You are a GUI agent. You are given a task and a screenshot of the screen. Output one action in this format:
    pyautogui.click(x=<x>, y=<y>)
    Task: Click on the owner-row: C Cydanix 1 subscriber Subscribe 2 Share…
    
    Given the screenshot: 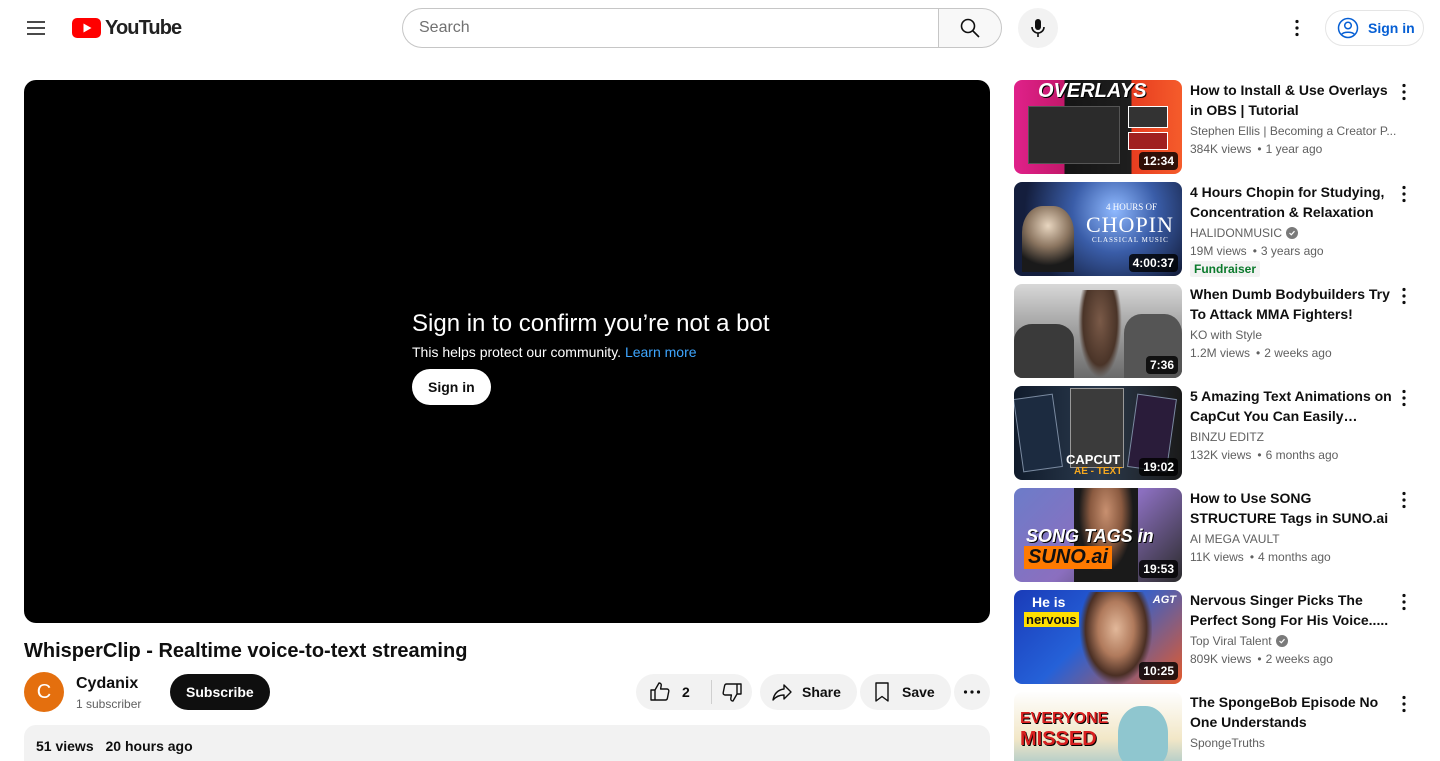 What is the action you would take?
    pyautogui.click(x=507, y=692)
    